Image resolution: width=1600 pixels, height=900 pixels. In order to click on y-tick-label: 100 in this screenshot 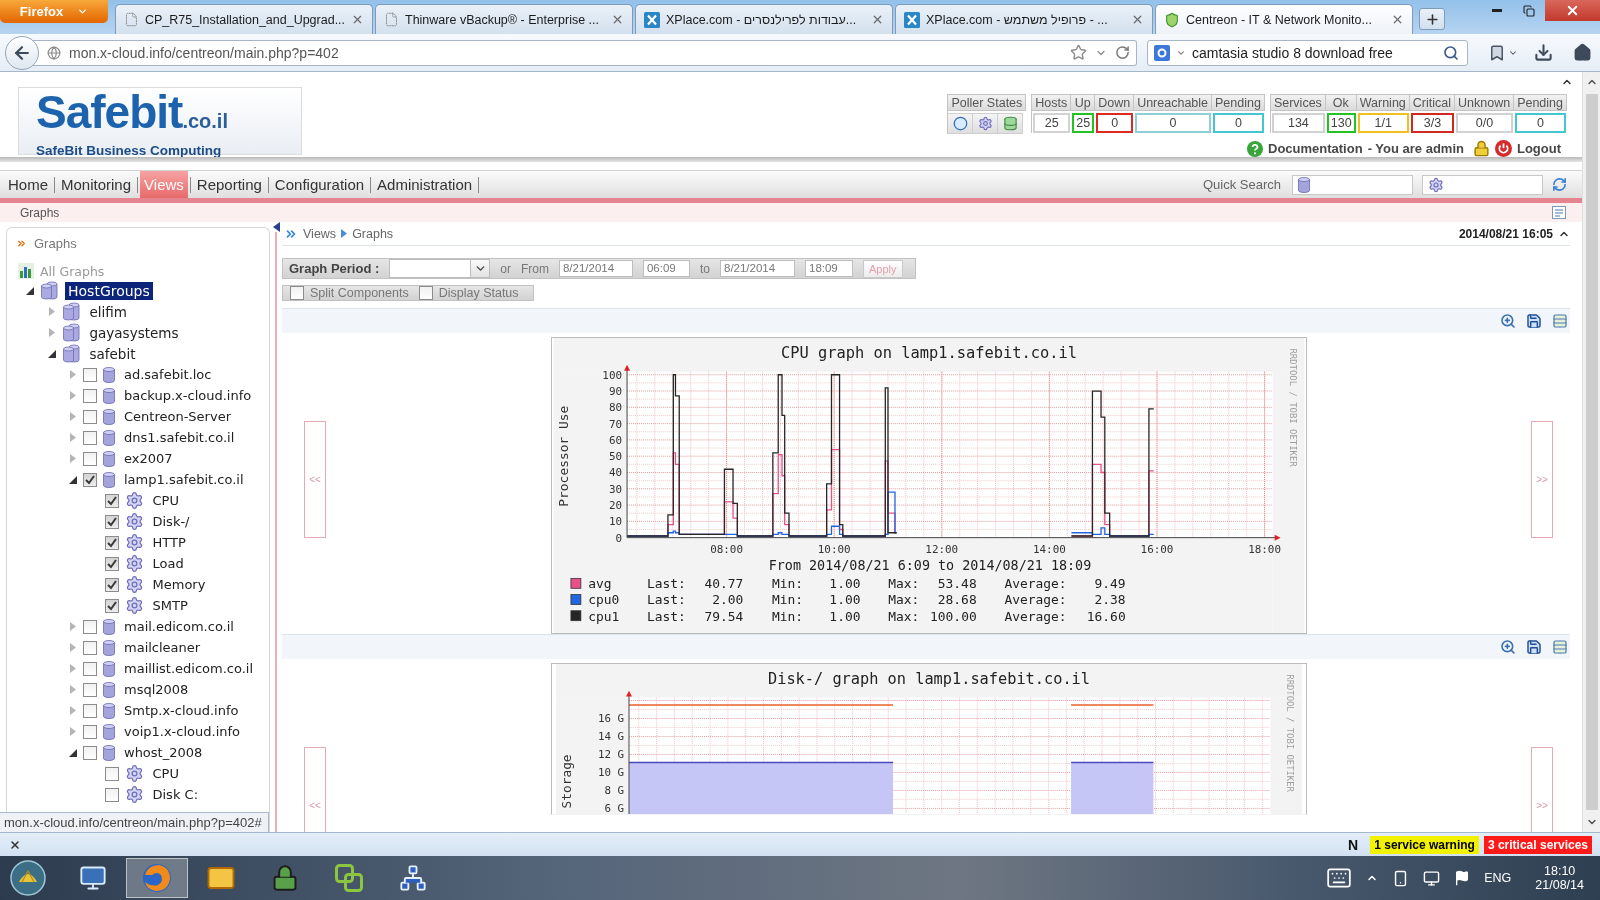, I will do `click(611, 375)`.